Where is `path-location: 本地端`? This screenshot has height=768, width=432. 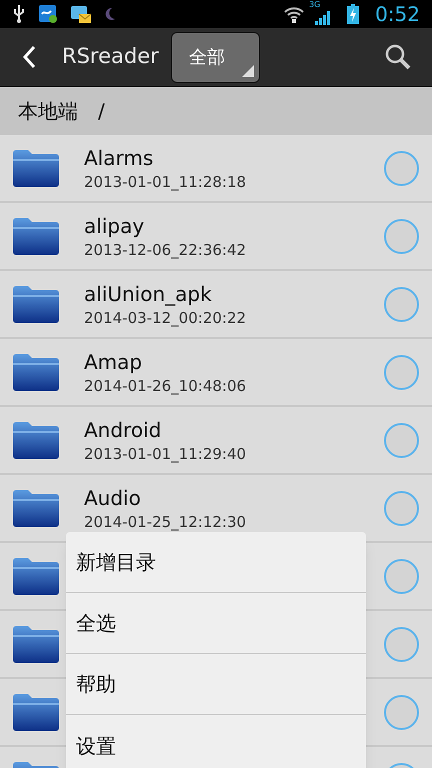 path-location: 本地端 is located at coordinates (48, 111).